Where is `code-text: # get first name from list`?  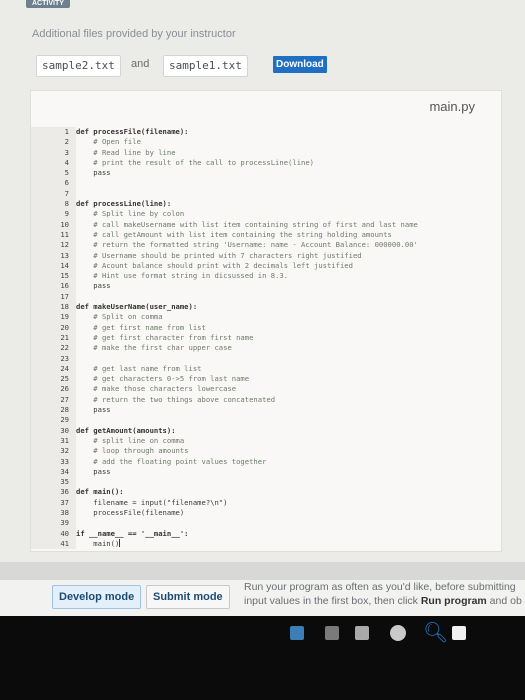
code-text: # get first name from list is located at coordinates (141, 328).